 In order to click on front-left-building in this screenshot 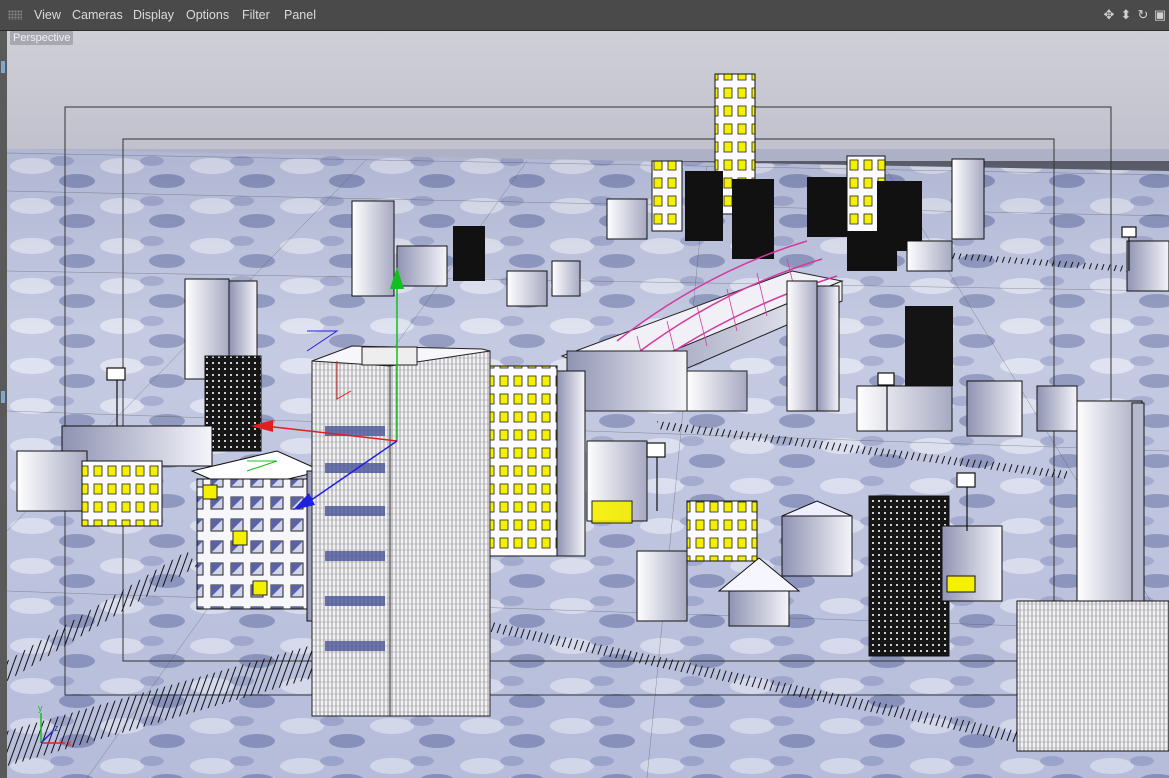, I will do `click(259, 536)`.